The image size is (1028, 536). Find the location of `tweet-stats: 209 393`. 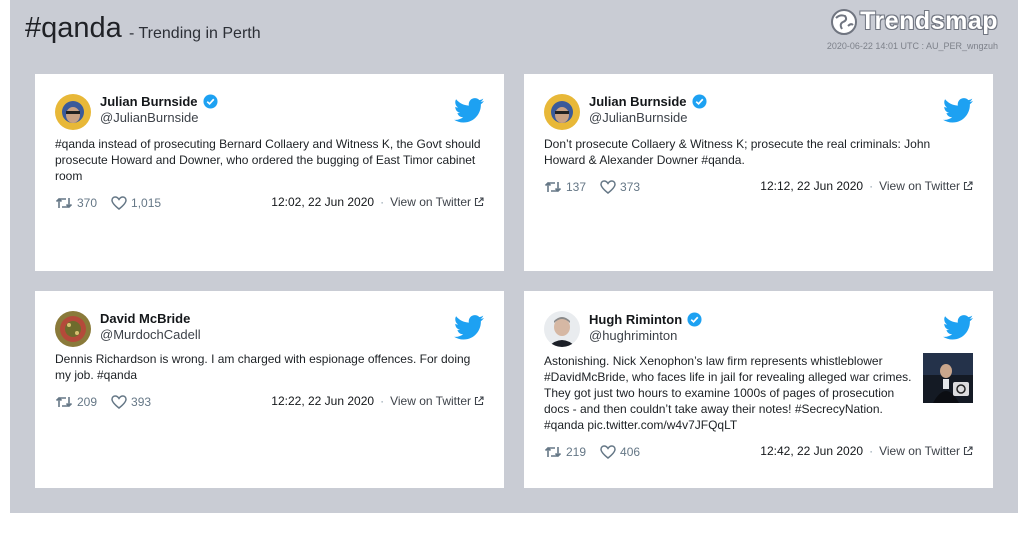

tweet-stats: 209 393 is located at coordinates (110, 402).